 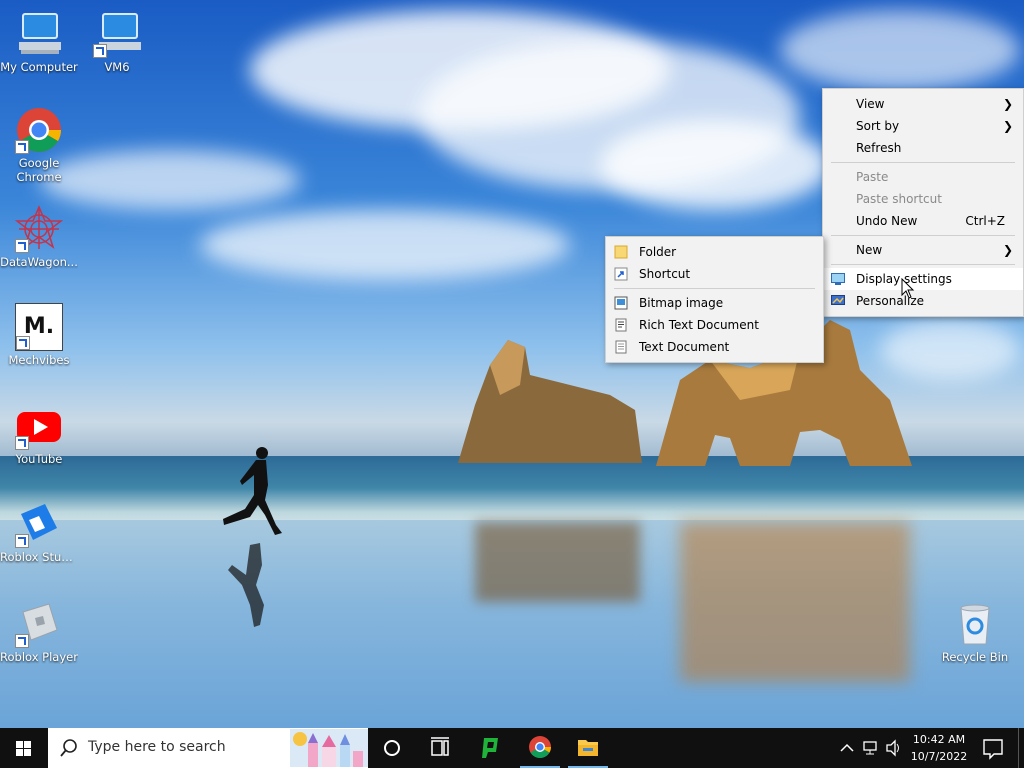 I want to click on folder-icon, so click(x=621, y=252).